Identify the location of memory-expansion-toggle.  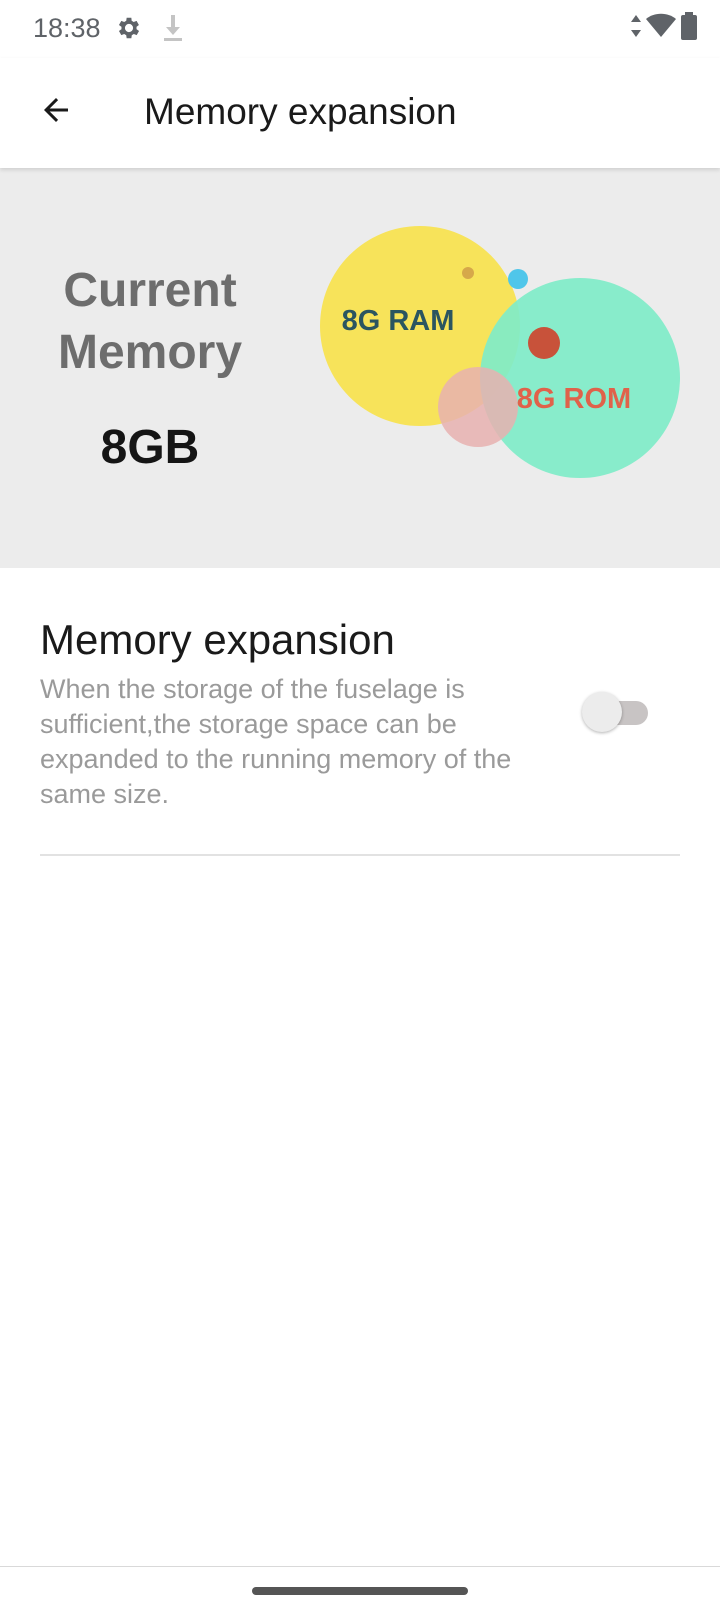
(617, 712).